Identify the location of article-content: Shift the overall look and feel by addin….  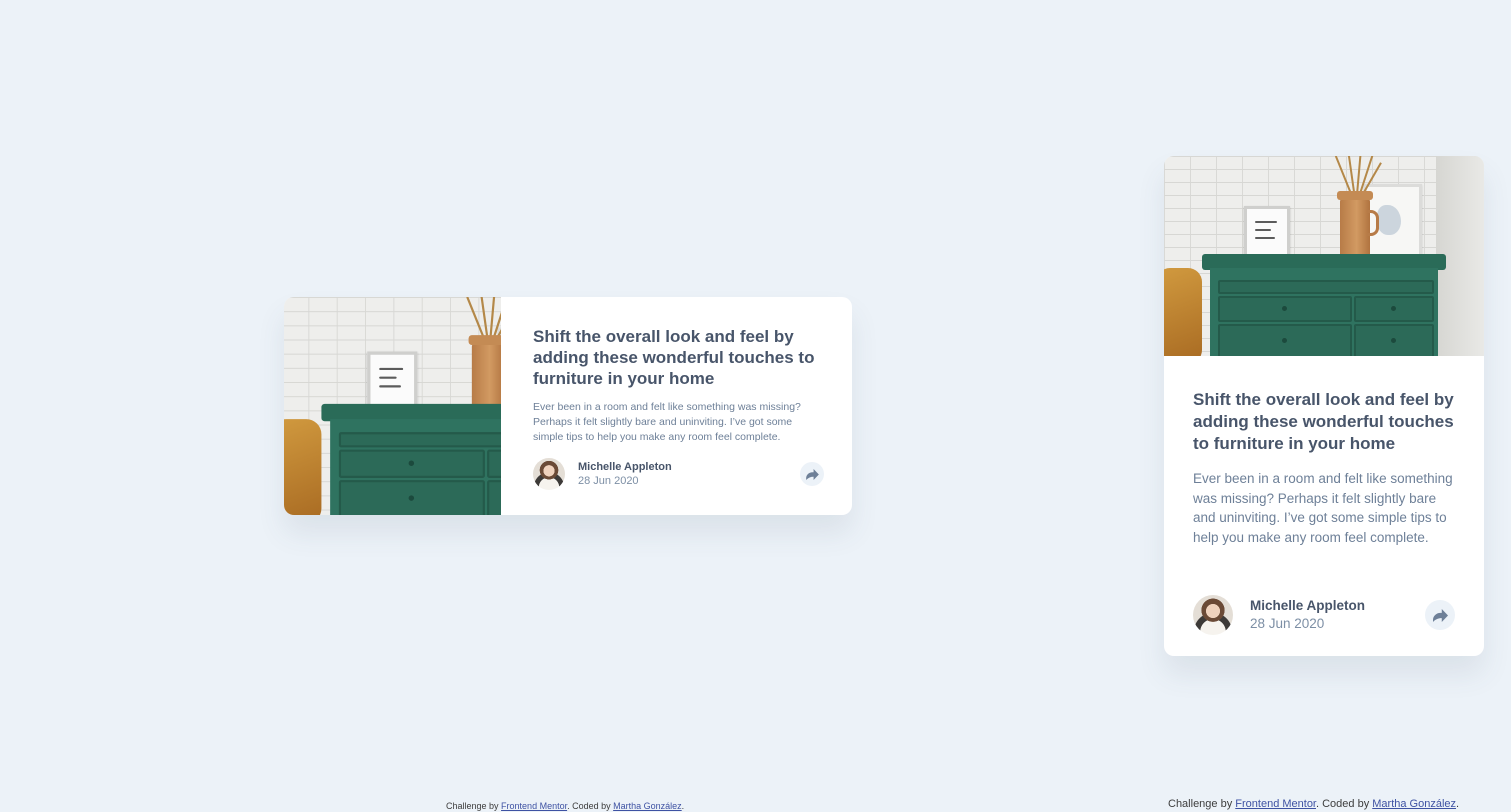
(676, 406).